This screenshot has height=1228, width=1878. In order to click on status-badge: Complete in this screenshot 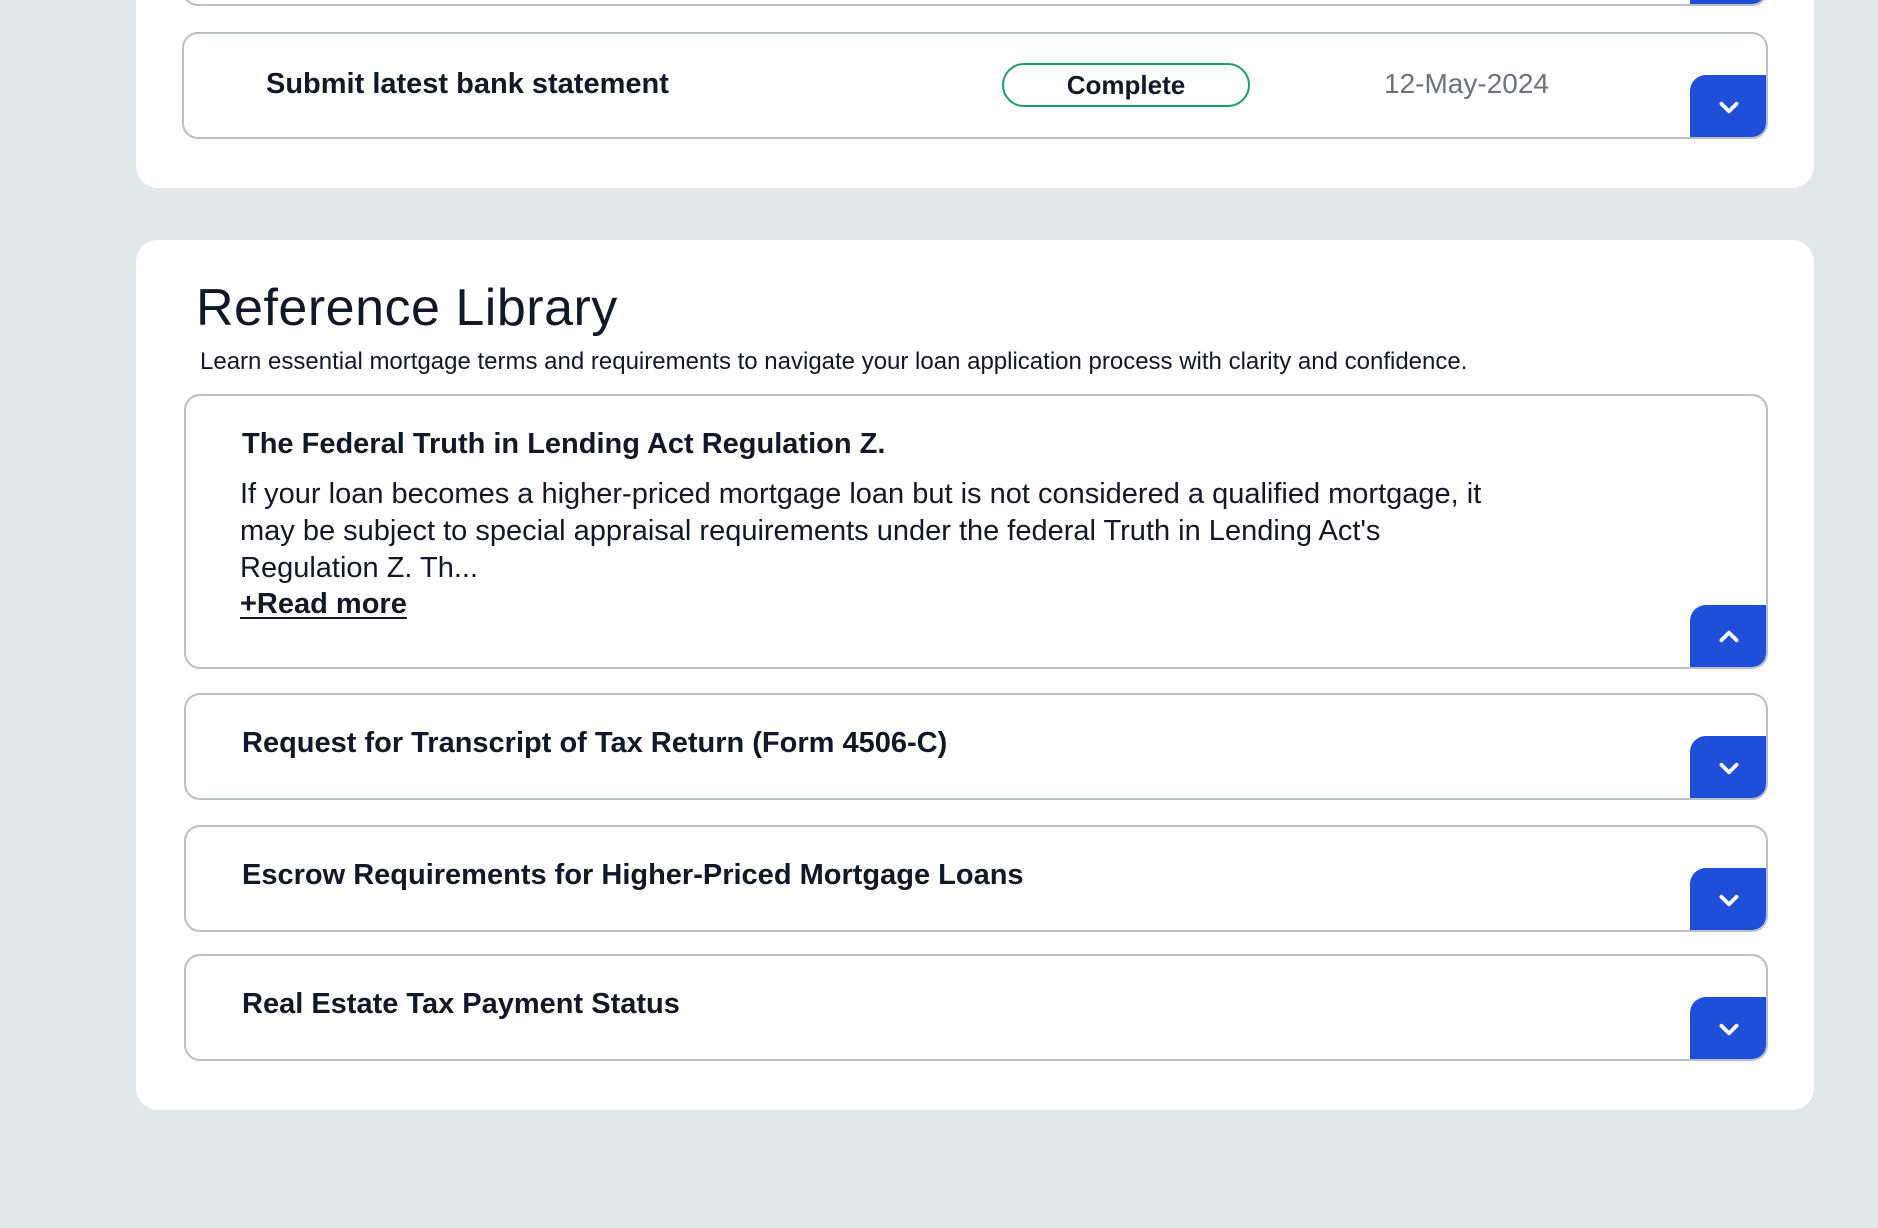, I will do `click(1126, 85)`.